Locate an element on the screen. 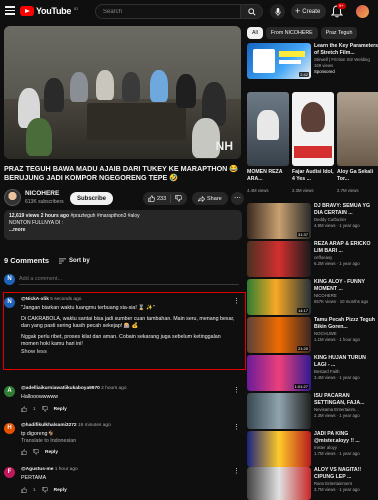 The image size is (378, 500). like-count: 233 is located at coordinates (162, 198).